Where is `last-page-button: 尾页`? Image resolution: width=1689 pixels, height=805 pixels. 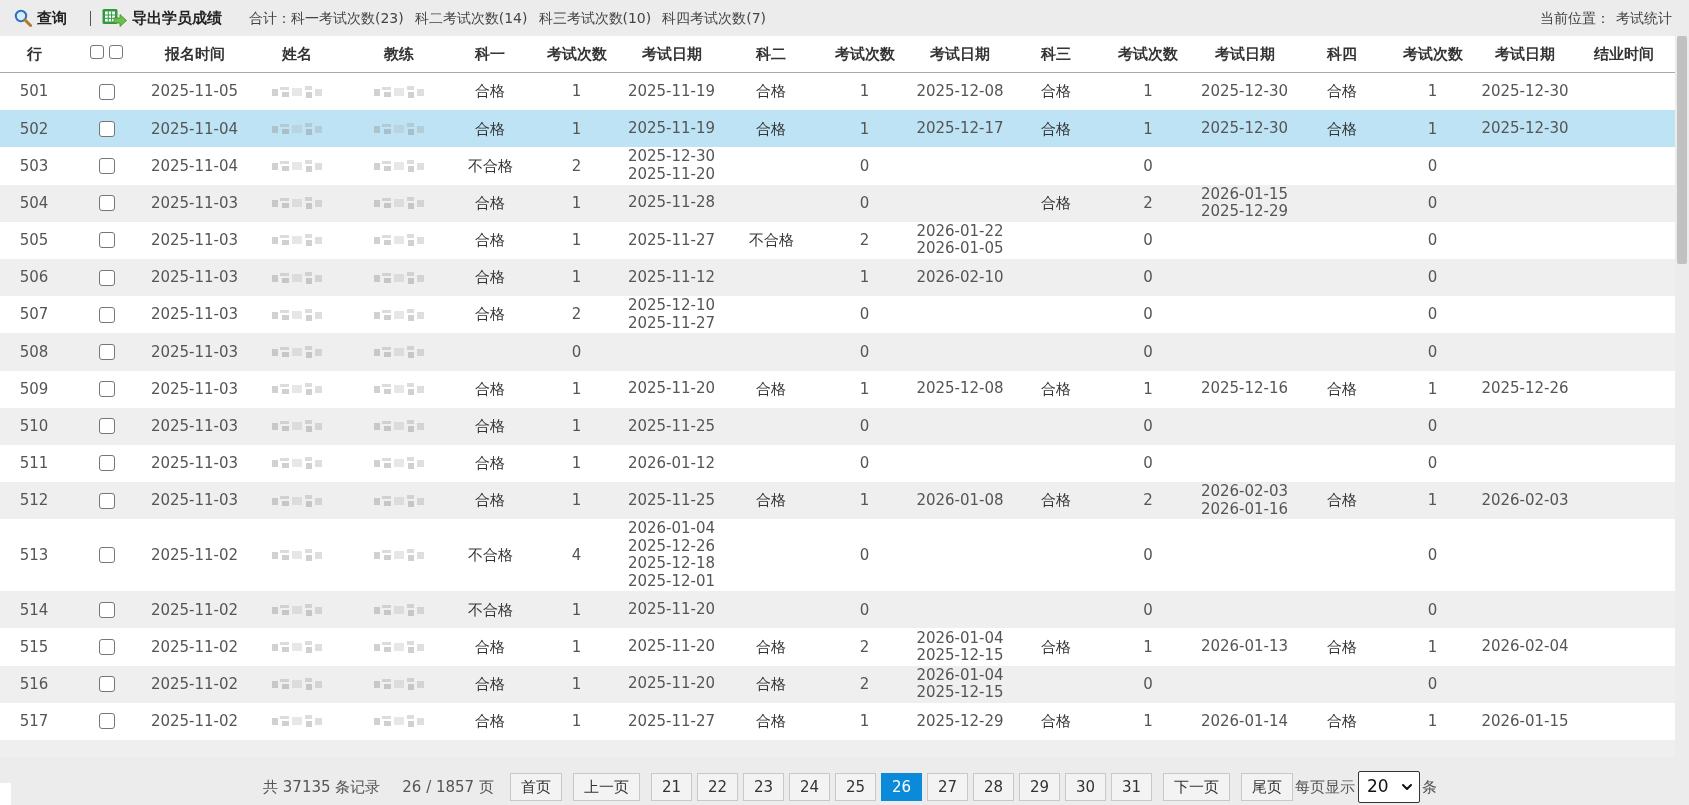 last-page-button: 尾页 is located at coordinates (1266, 787).